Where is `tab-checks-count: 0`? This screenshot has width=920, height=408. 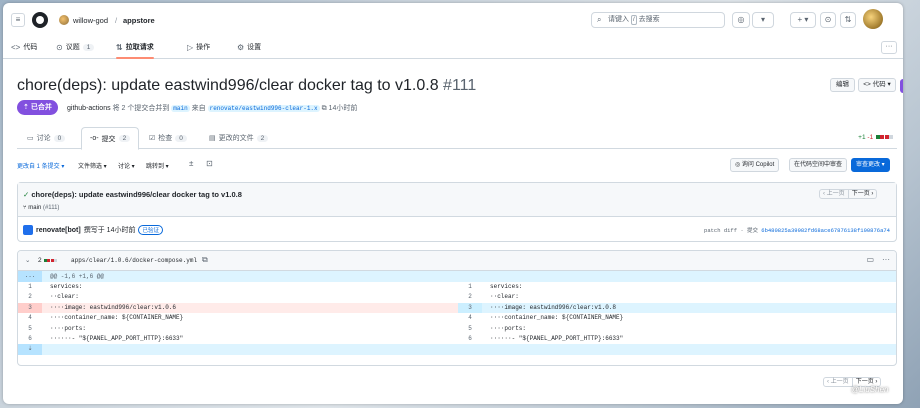 tab-checks-count: 0 is located at coordinates (181, 138).